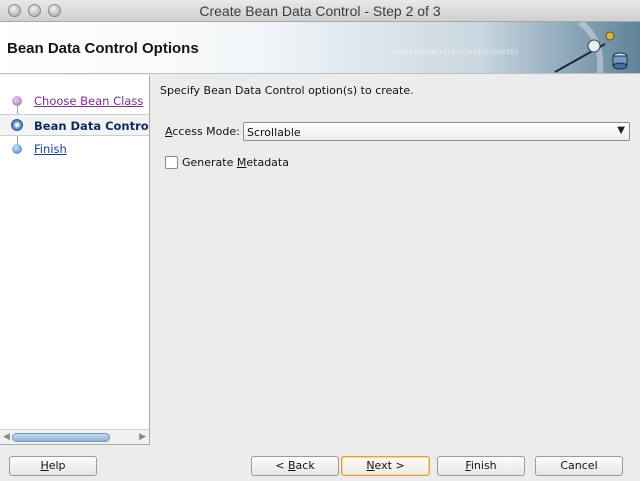 This screenshot has height=481, width=640. What do you see at coordinates (17, 125) in the screenshot?
I see `current-step-icon` at bounding box center [17, 125].